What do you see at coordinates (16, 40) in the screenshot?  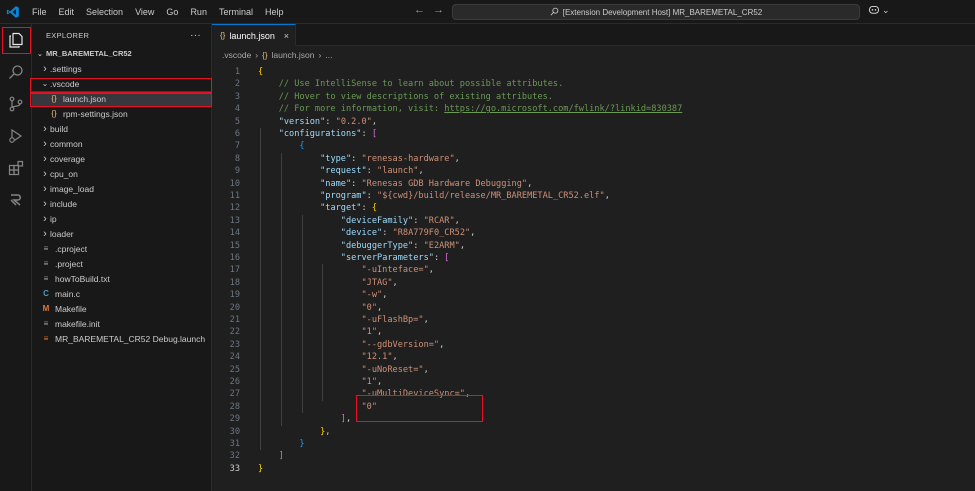 I see `explorer-icon` at bounding box center [16, 40].